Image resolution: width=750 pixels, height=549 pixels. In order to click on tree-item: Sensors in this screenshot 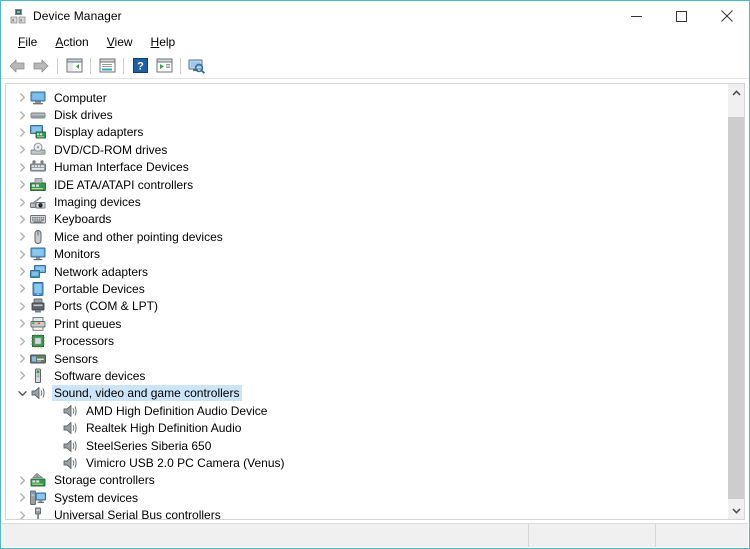, I will do `click(367, 358)`.